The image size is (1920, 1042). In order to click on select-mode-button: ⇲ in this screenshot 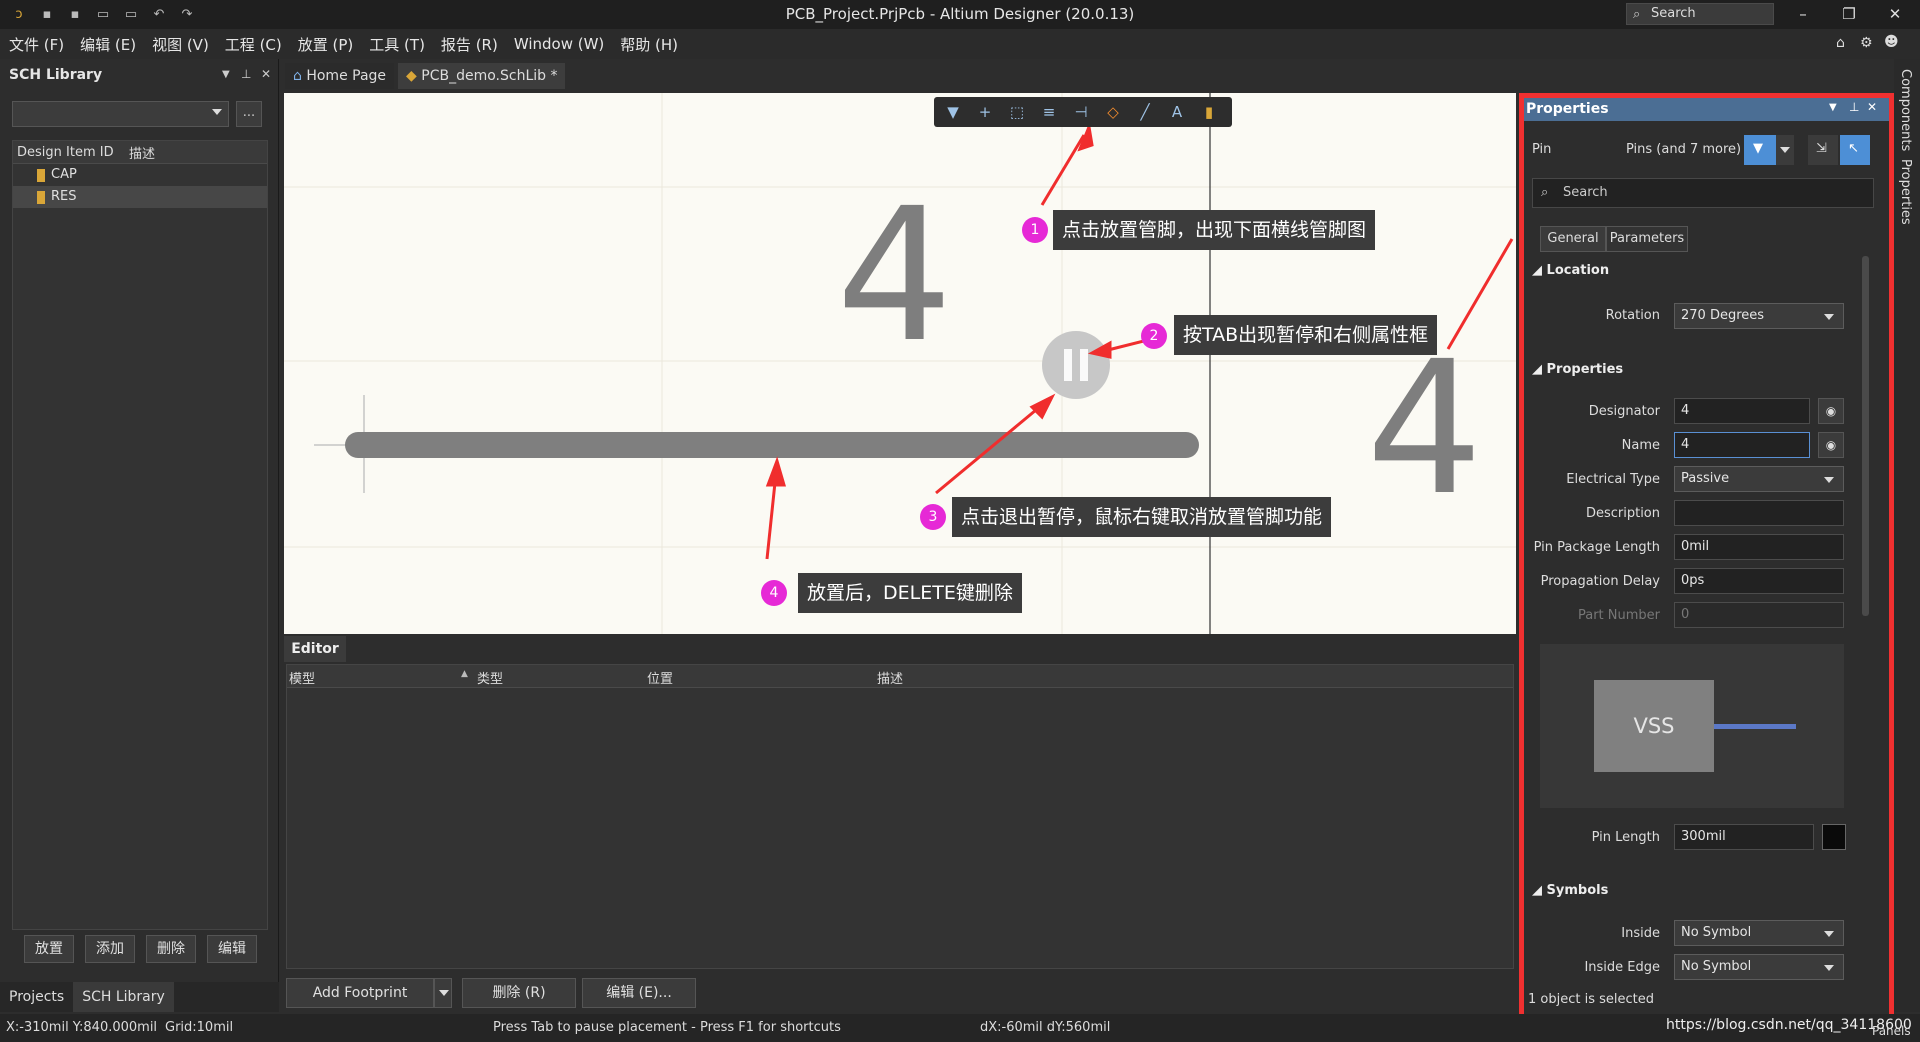, I will do `click(1823, 150)`.